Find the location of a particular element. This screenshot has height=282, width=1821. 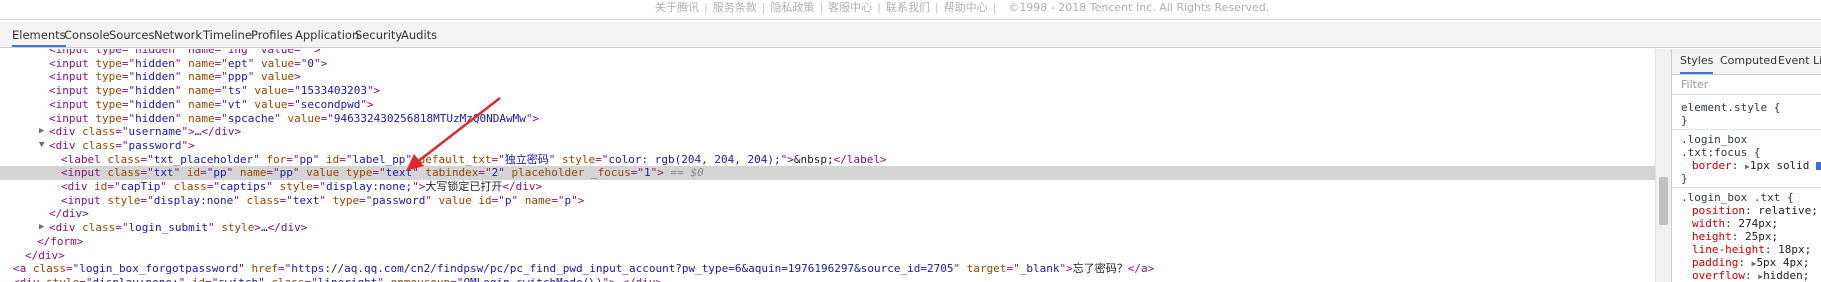

dom-token-val: password is located at coordinates (398, 200).